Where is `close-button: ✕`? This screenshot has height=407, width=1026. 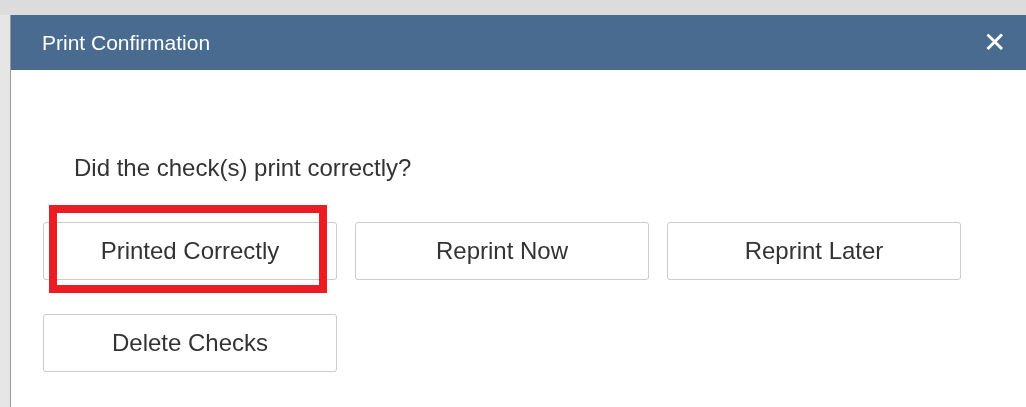
close-button: ✕ is located at coordinates (994, 42).